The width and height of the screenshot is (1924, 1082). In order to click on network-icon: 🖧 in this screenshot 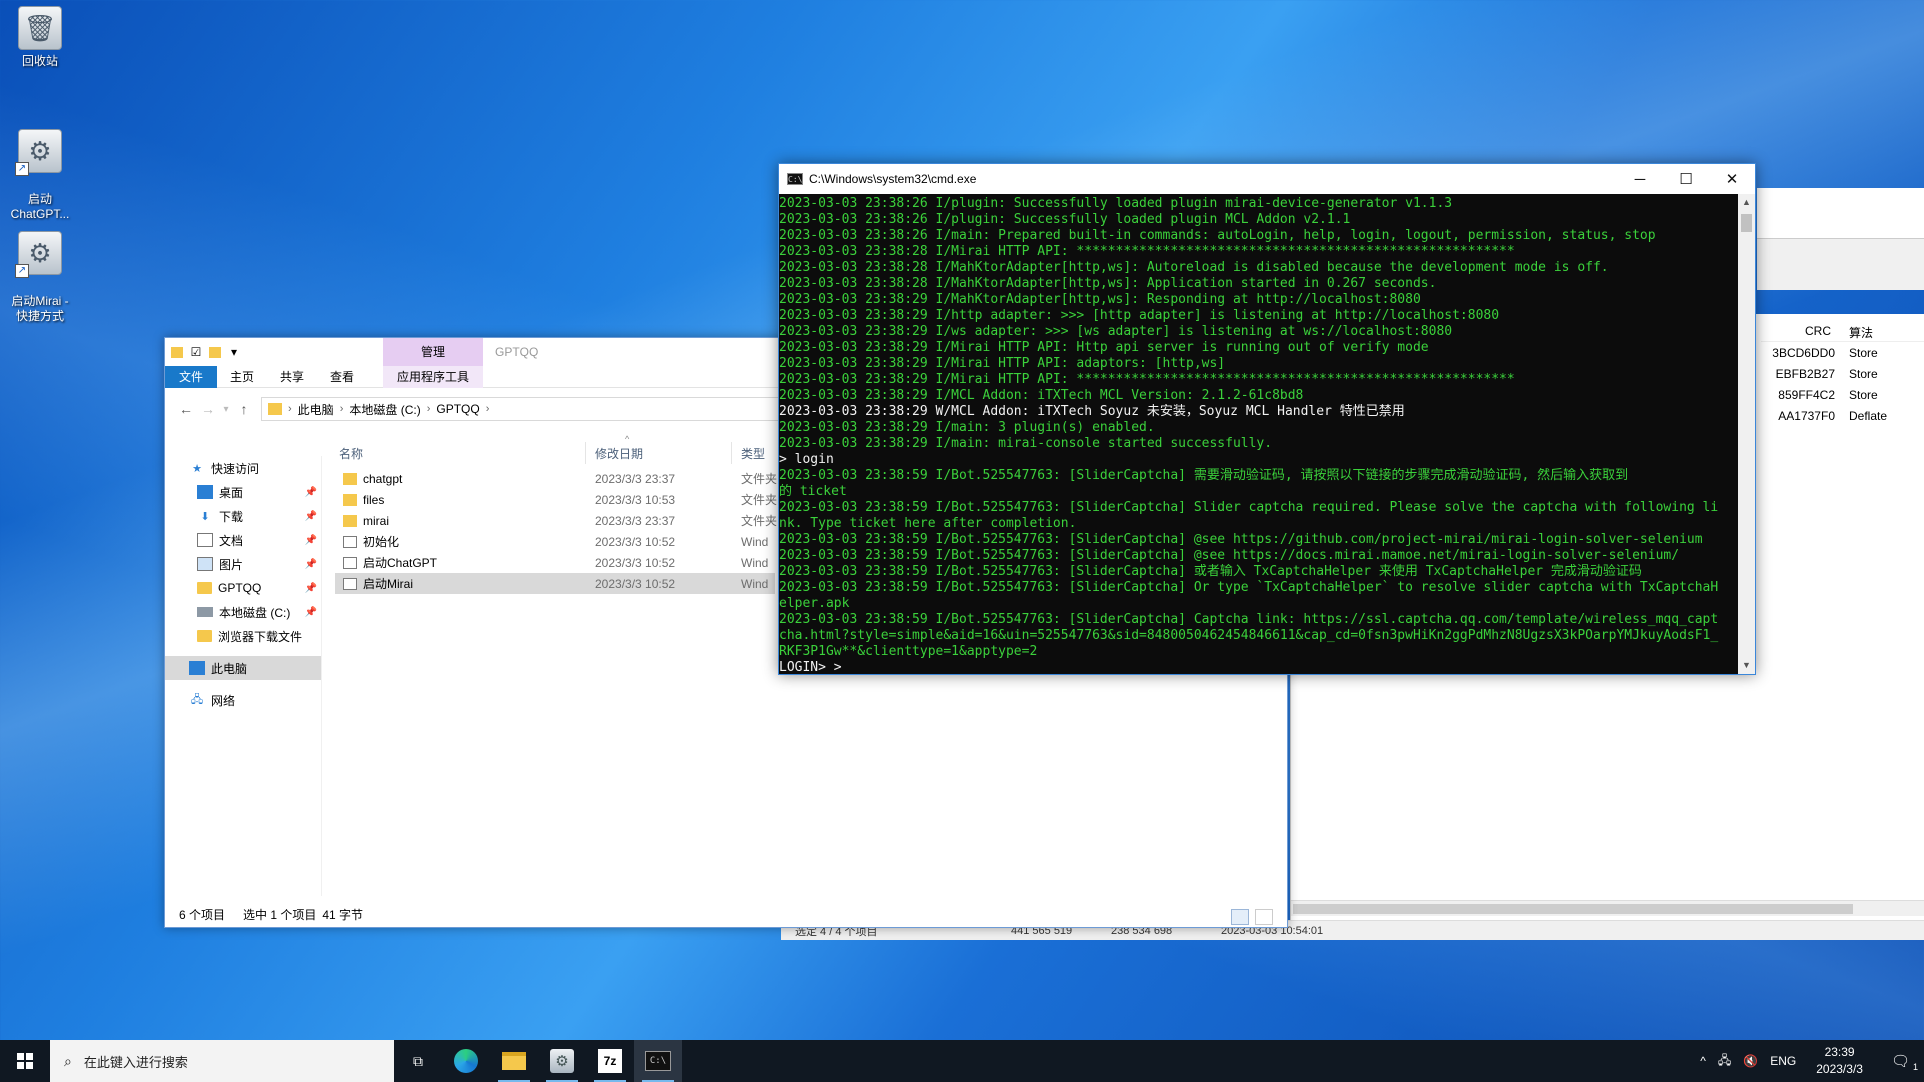, I will do `click(1724, 1061)`.